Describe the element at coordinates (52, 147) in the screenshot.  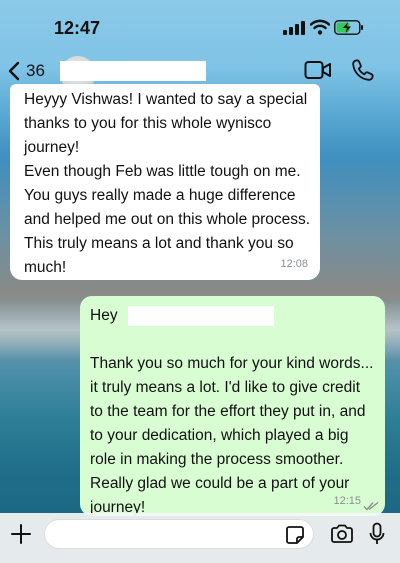
I see `message-line: journey!` at that location.